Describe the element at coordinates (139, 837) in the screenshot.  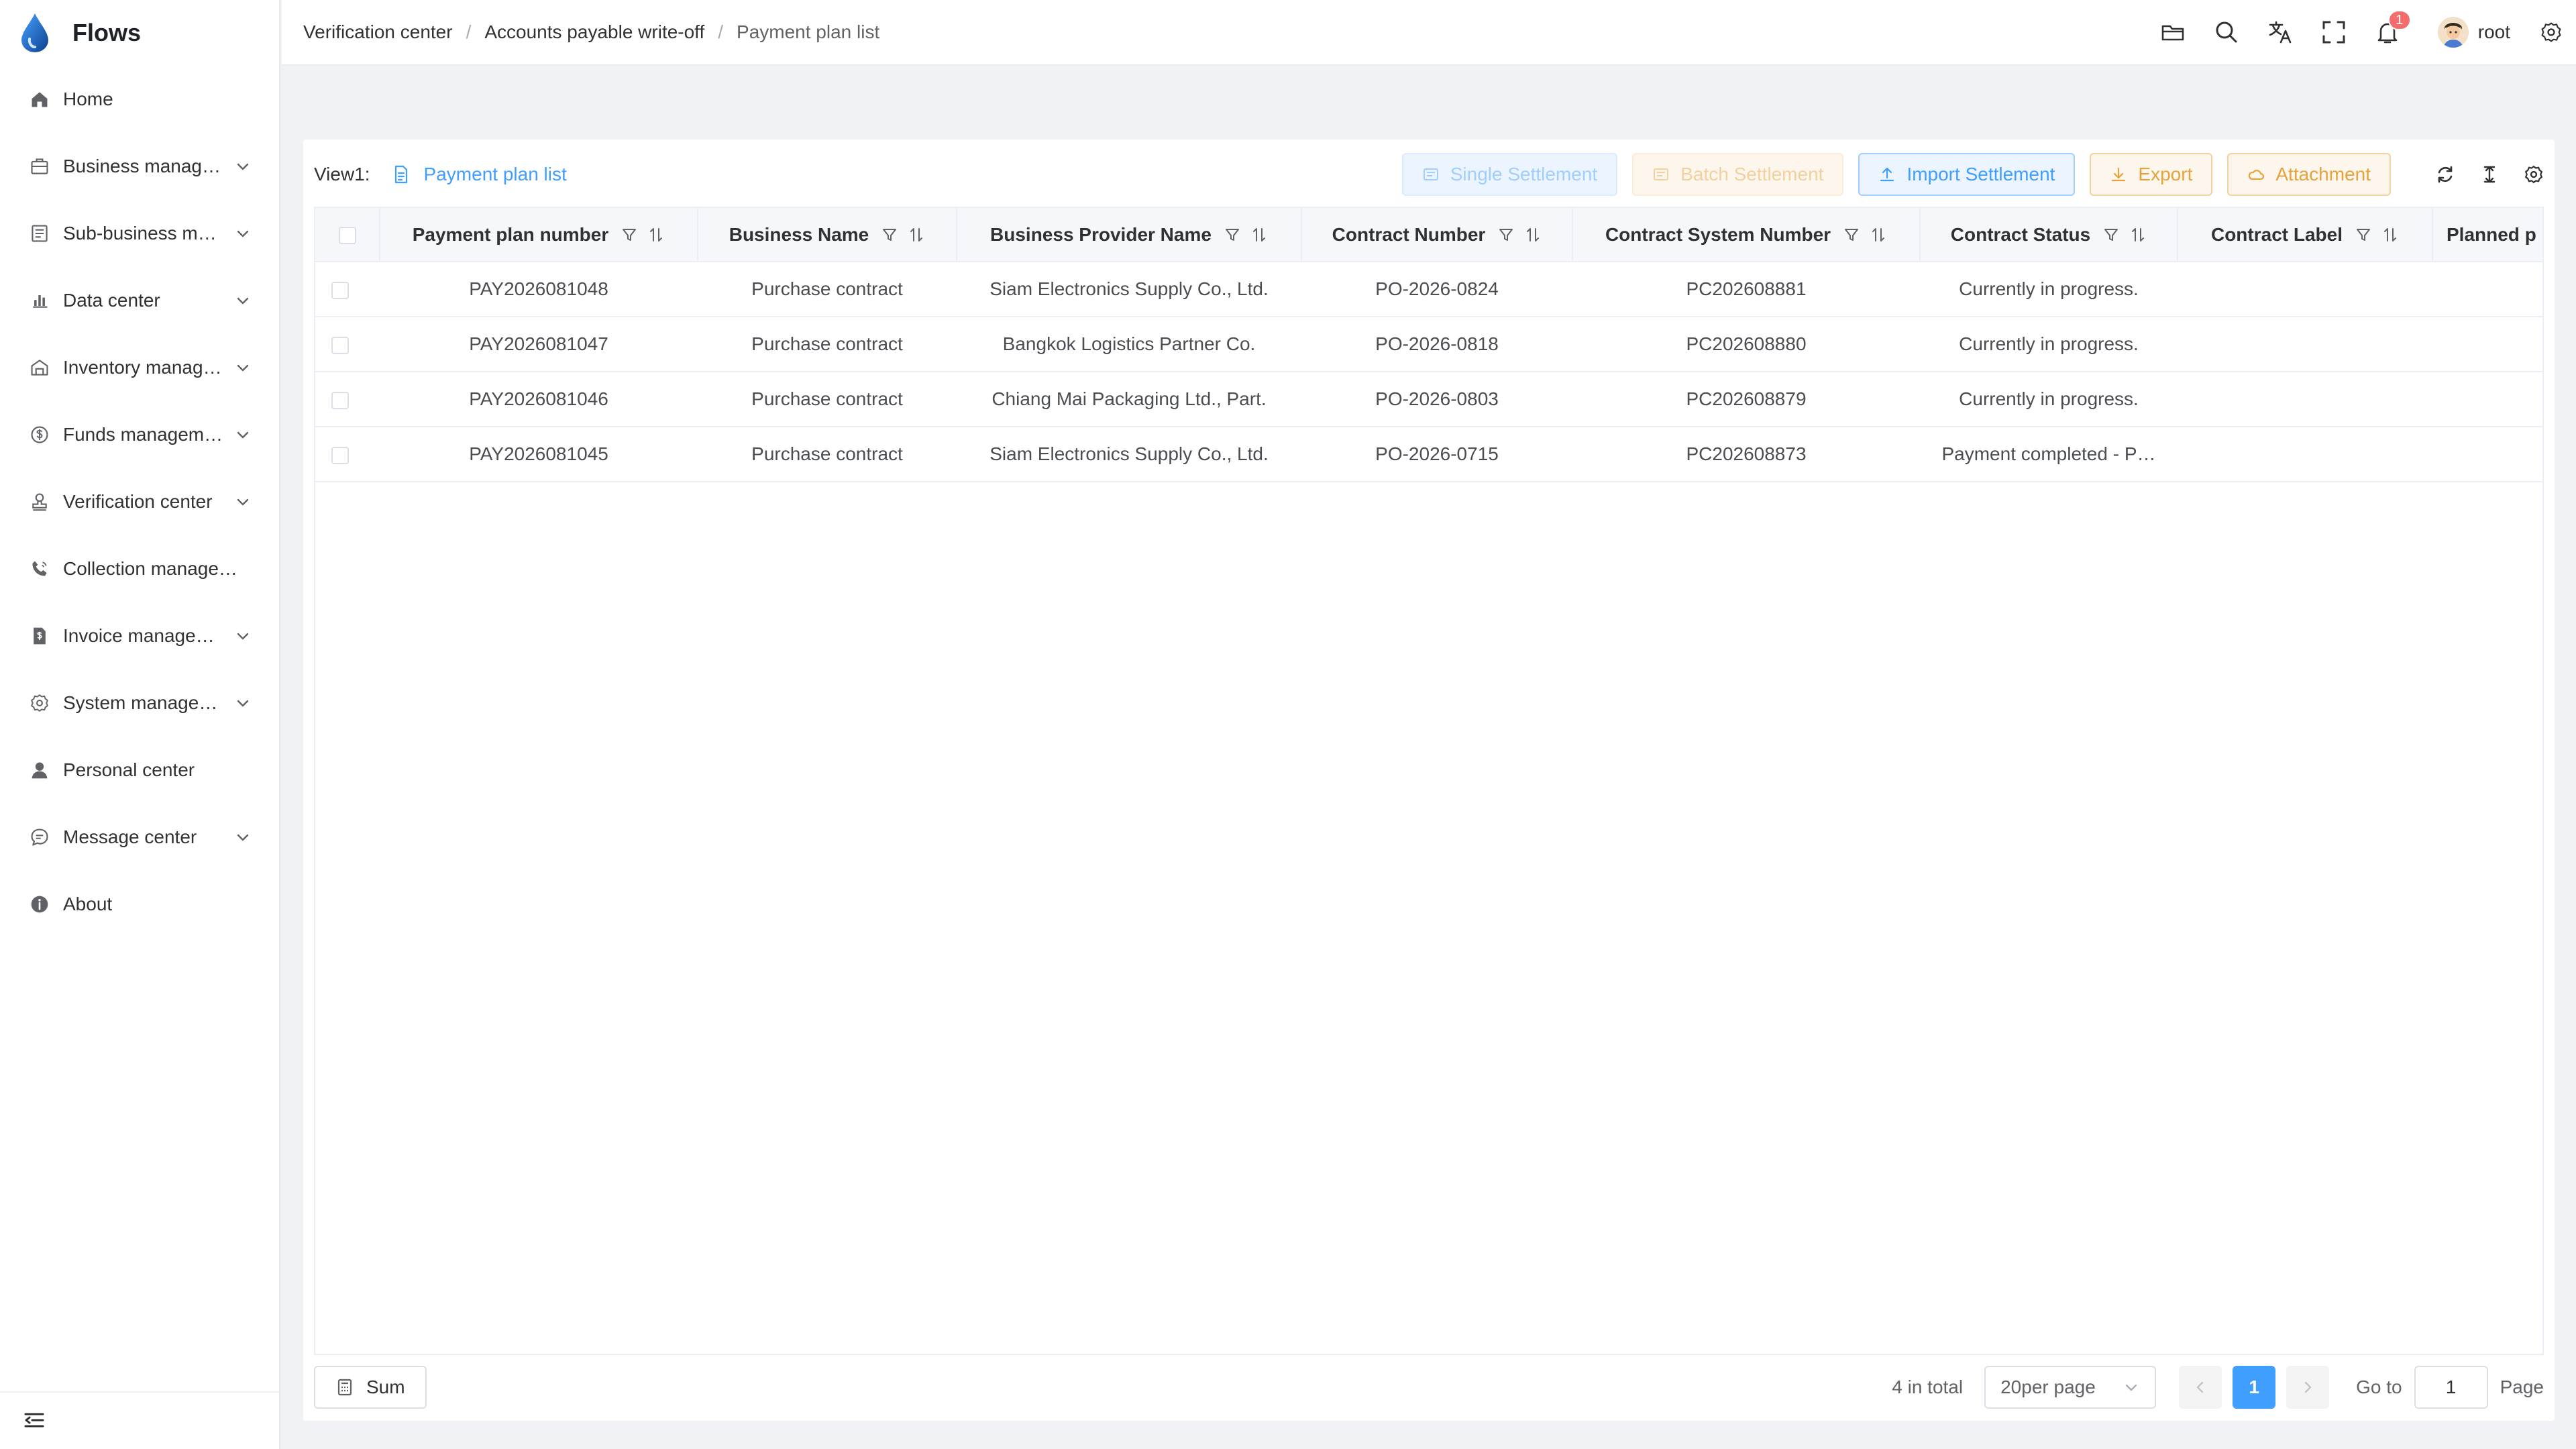
I see `sidebar-item-11: Message center` at that location.